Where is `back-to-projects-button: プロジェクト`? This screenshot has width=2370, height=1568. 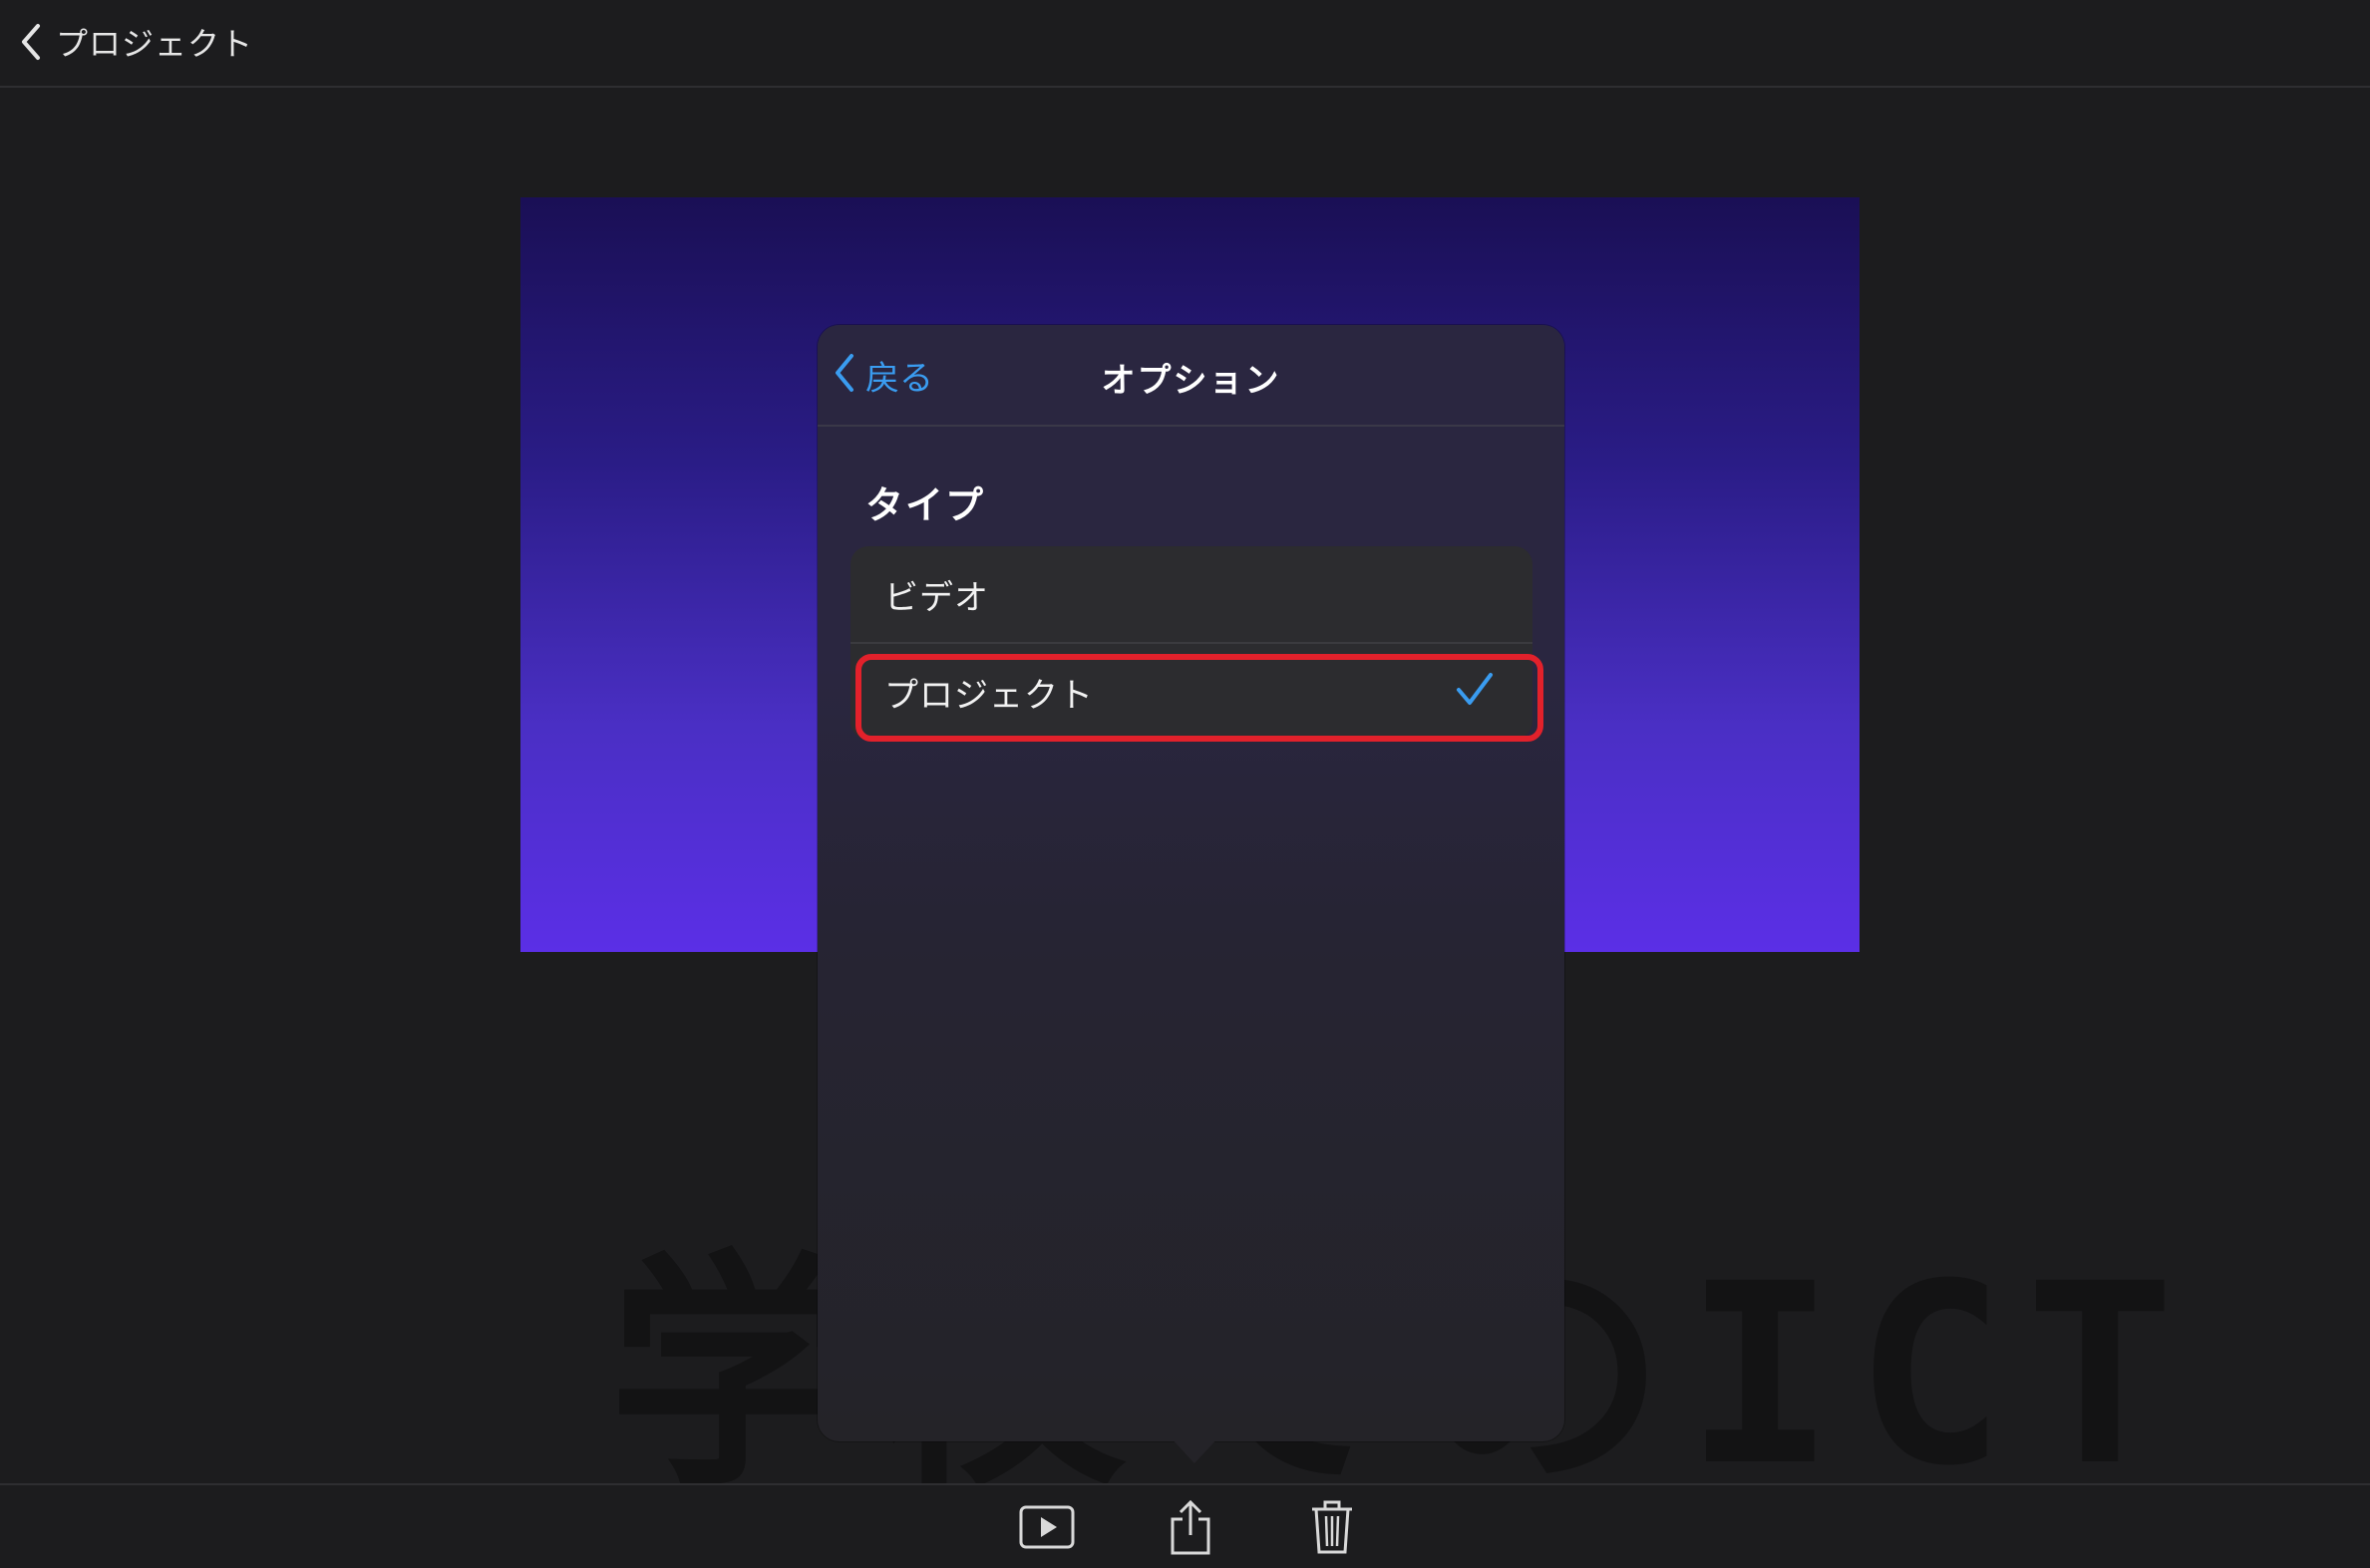
back-to-projects-button: プロジェクト is located at coordinates (136, 42).